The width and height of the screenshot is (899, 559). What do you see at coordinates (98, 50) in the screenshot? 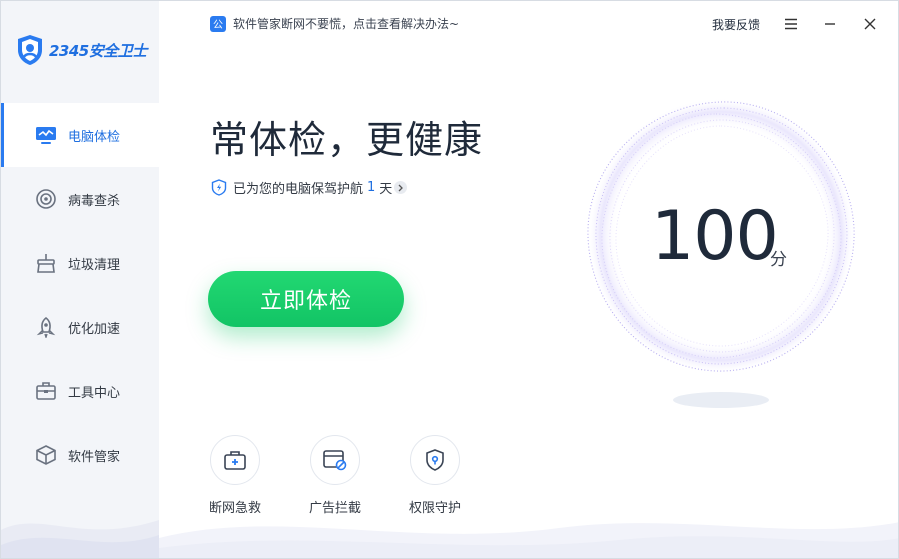
I see `brand-name: 2345安全卫士` at bounding box center [98, 50].